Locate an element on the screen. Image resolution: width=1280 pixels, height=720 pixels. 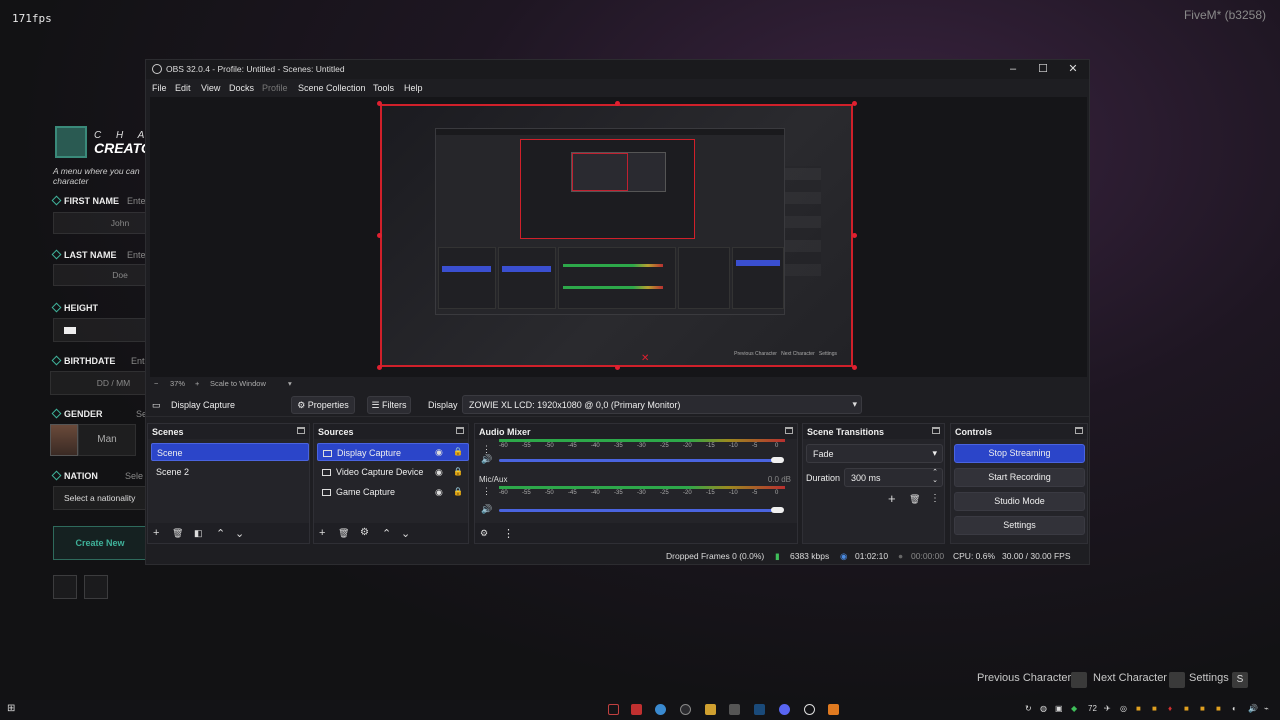
zoom-dropdown-icon: ▾ is located at coordinates (290, 383).